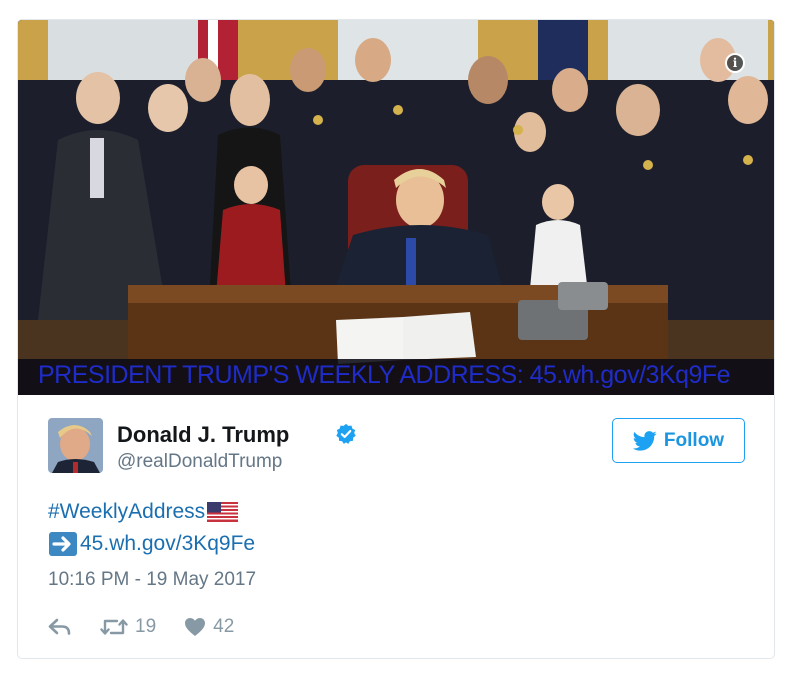 The image size is (799, 678). Describe the element at coordinates (203, 435) in the screenshot. I see `display-name: Donald J. Trump` at that location.